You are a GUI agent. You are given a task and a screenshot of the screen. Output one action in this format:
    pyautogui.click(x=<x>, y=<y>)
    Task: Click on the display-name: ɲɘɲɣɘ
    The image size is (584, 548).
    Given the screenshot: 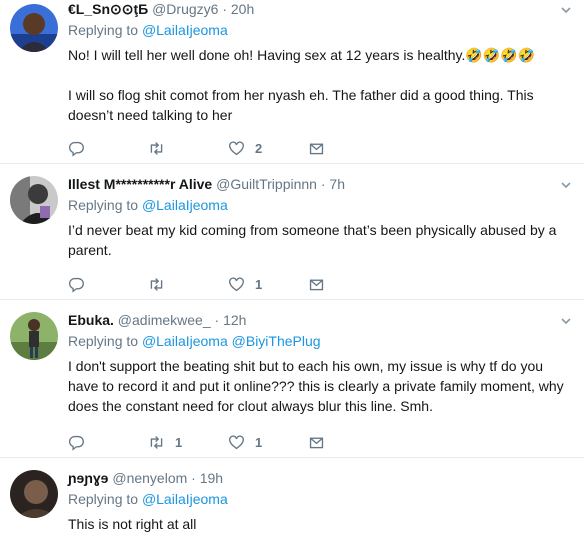 What is the action you would take?
    pyautogui.click(x=88, y=478)
    